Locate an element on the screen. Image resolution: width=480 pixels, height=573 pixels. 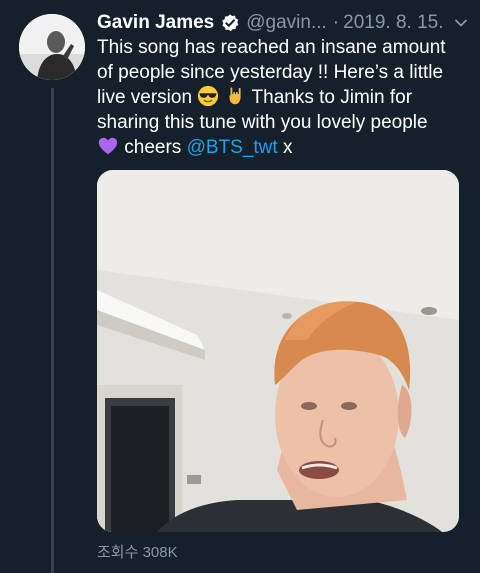
tweet-line-text: live version is located at coordinates (145, 97).